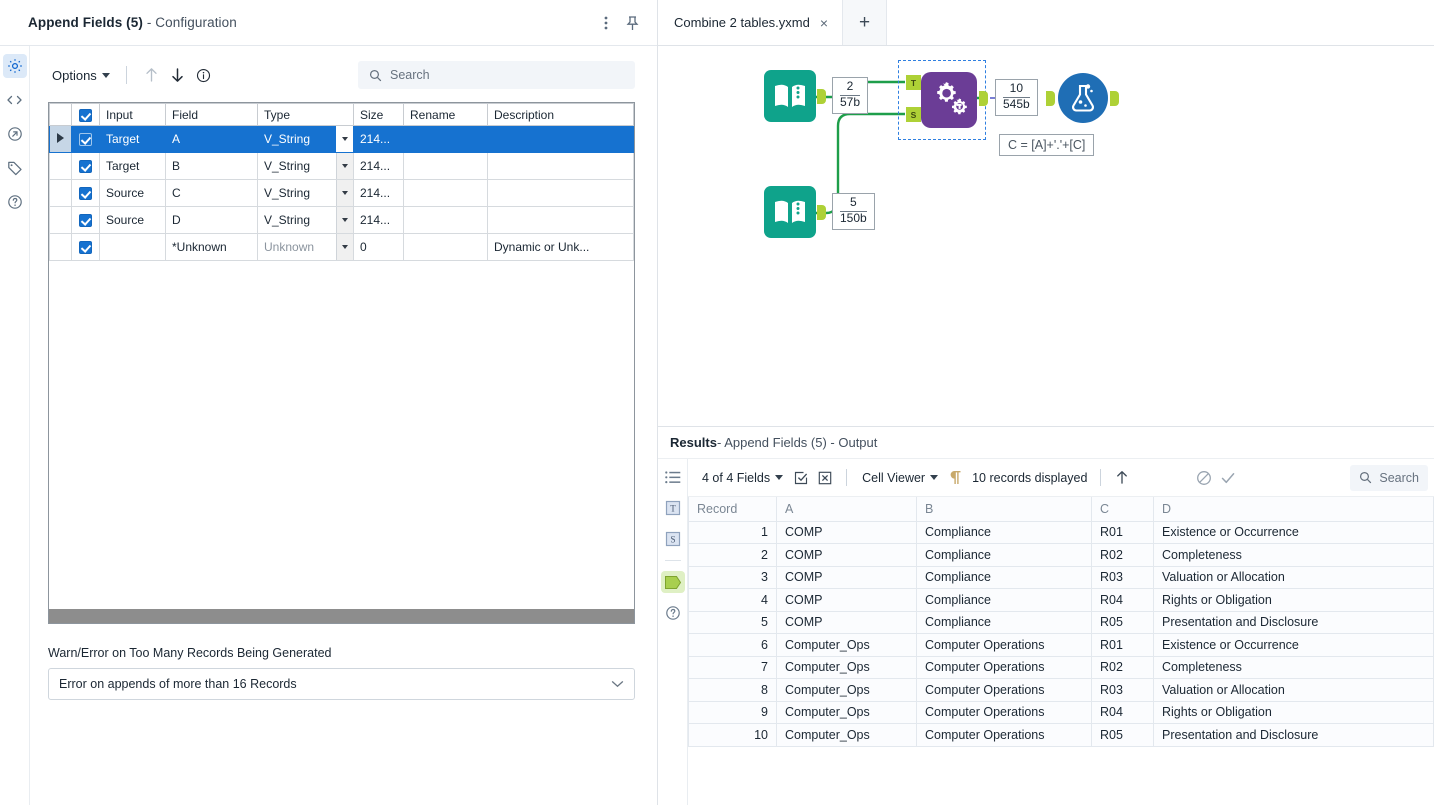  I want to click on warn-error-select: Error on appends of more than 16 Records, so click(341, 684).